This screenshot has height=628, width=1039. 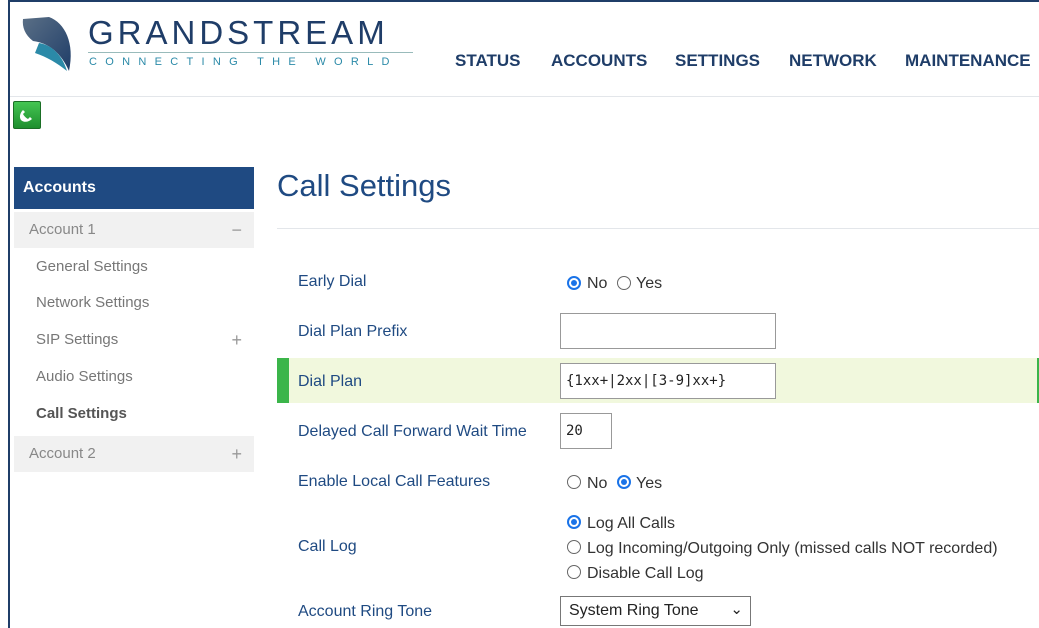 What do you see at coordinates (236, 230) in the screenshot?
I see `minus-icon: −` at bounding box center [236, 230].